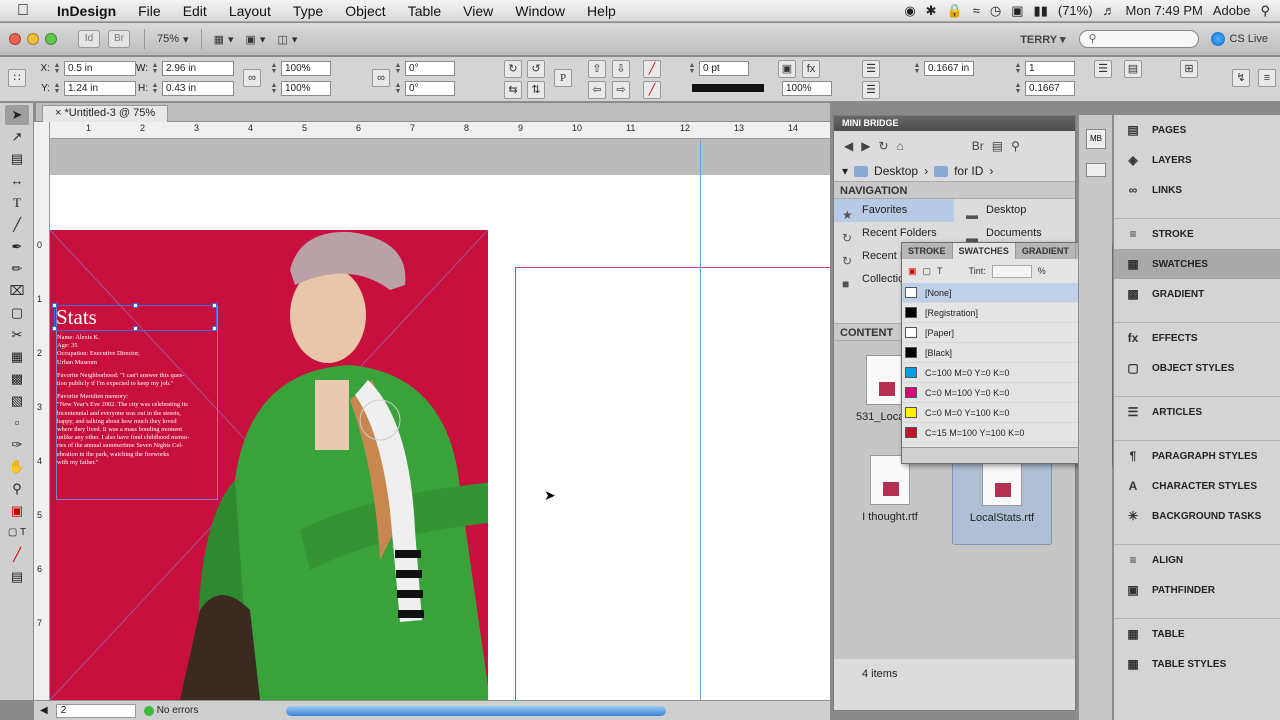  I want to click on dock-item-swatches: ▦ SWATCHES, so click(1197, 264).